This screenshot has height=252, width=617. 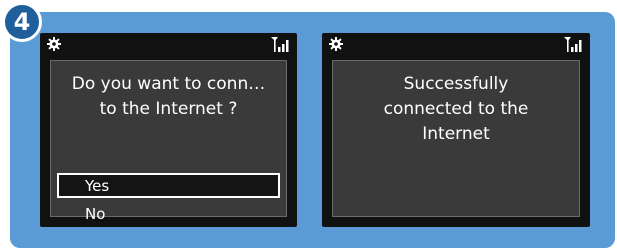 I want to click on message-line-2: connected to the, so click(x=456, y=109).